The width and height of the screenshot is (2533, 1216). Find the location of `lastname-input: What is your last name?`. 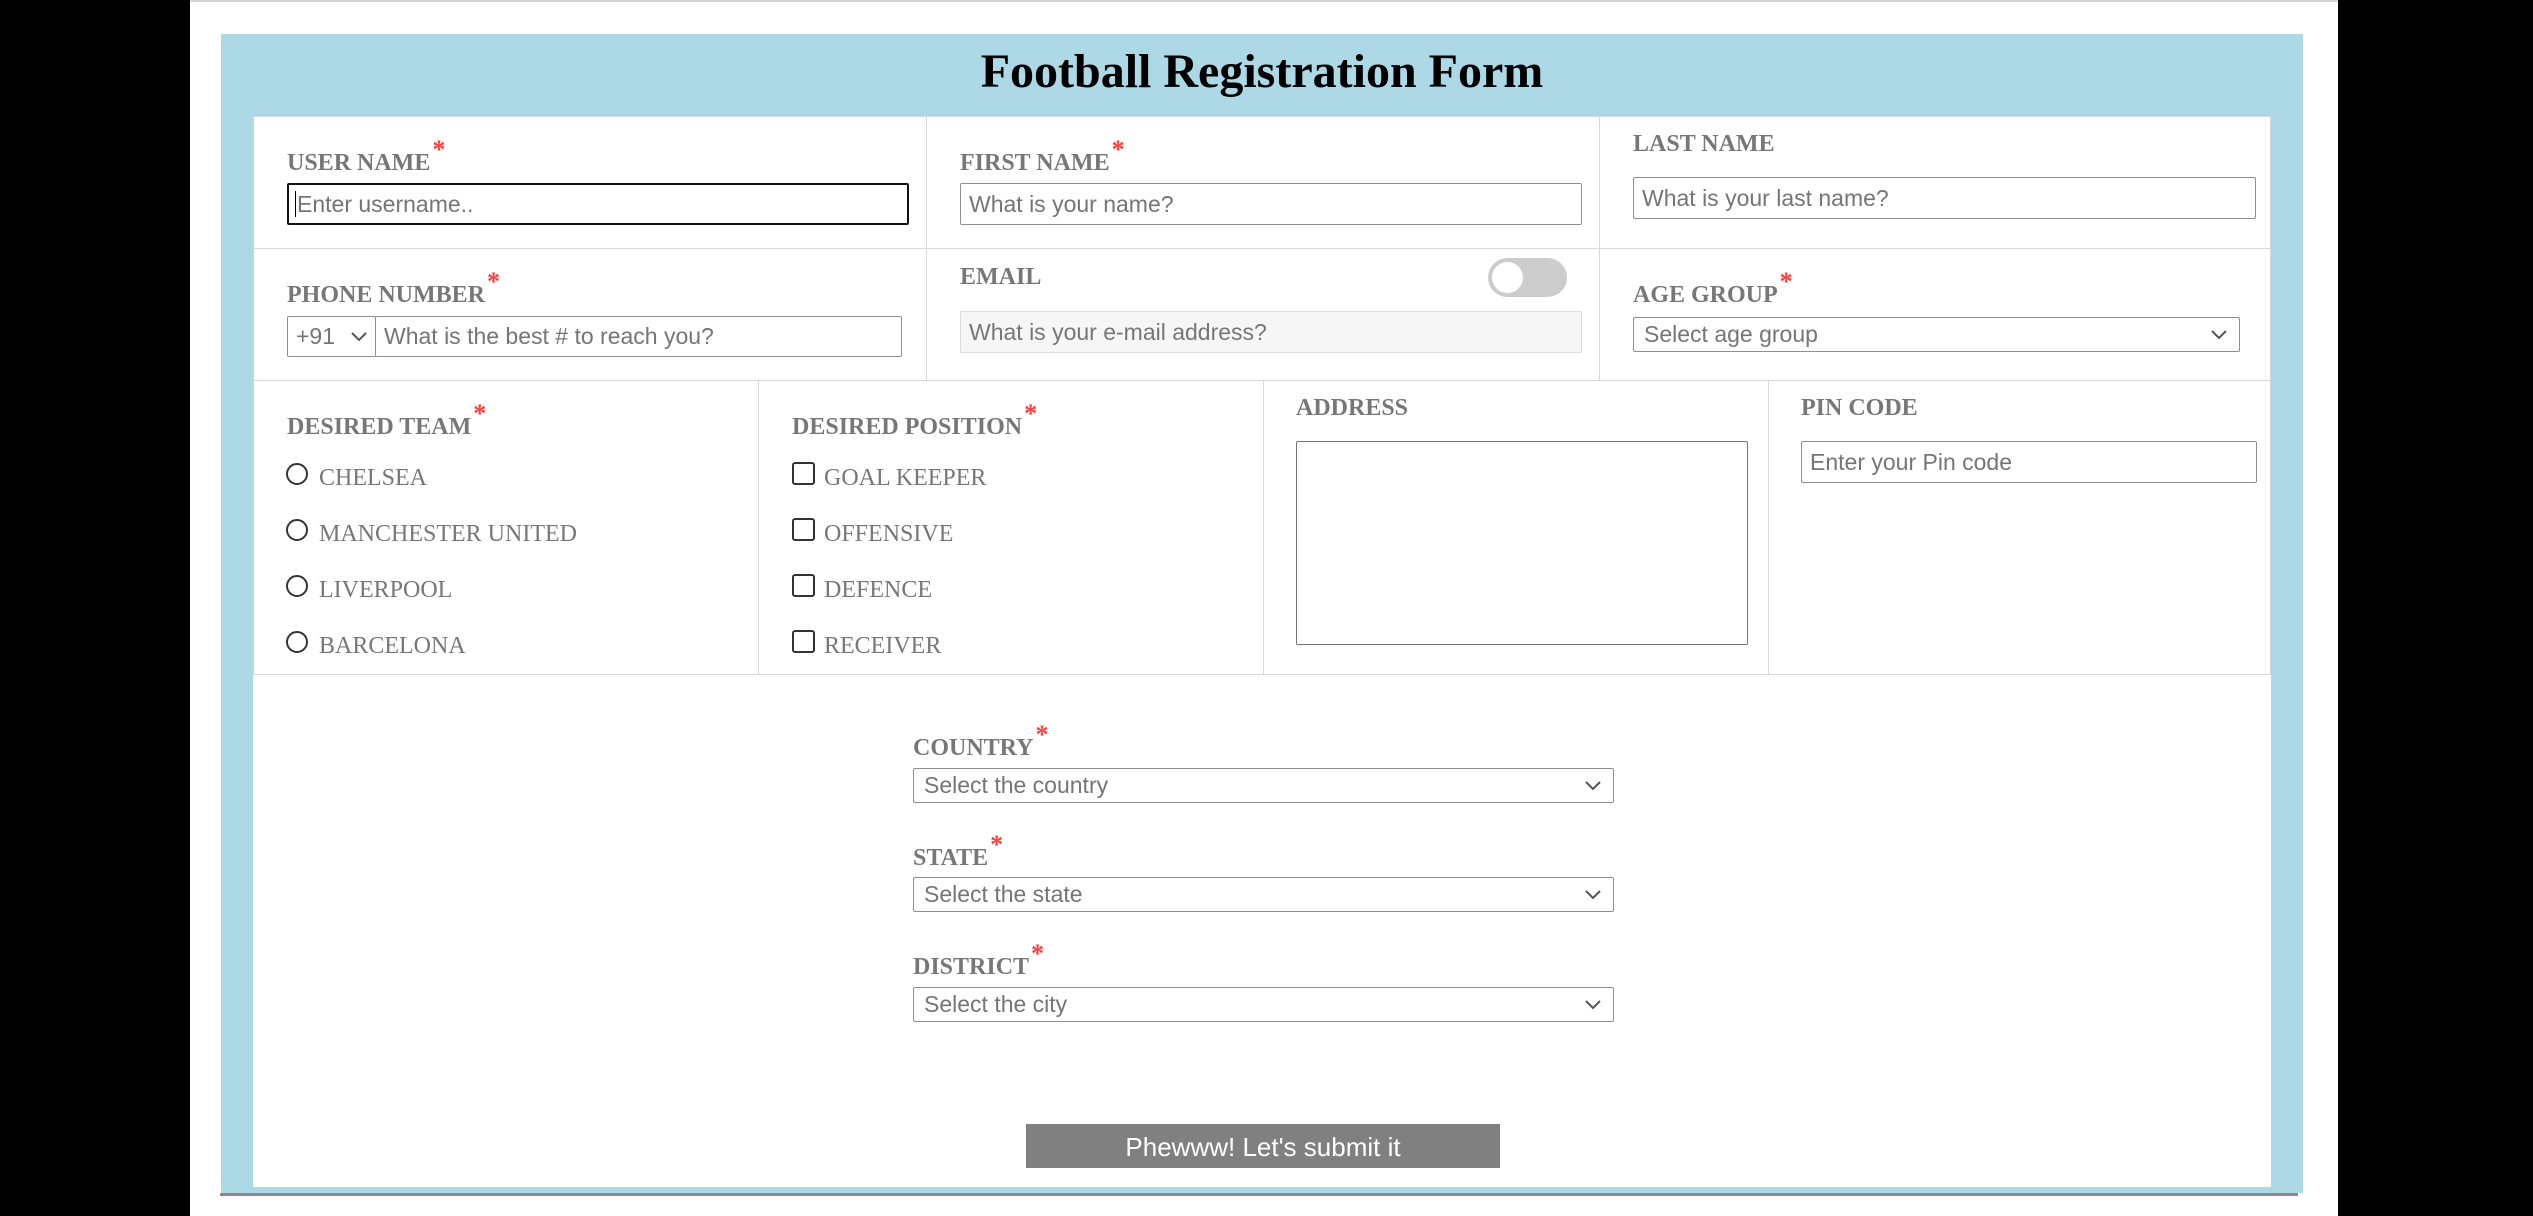

lastname-input: What is your last name? is located at coordinates (1944, 198).